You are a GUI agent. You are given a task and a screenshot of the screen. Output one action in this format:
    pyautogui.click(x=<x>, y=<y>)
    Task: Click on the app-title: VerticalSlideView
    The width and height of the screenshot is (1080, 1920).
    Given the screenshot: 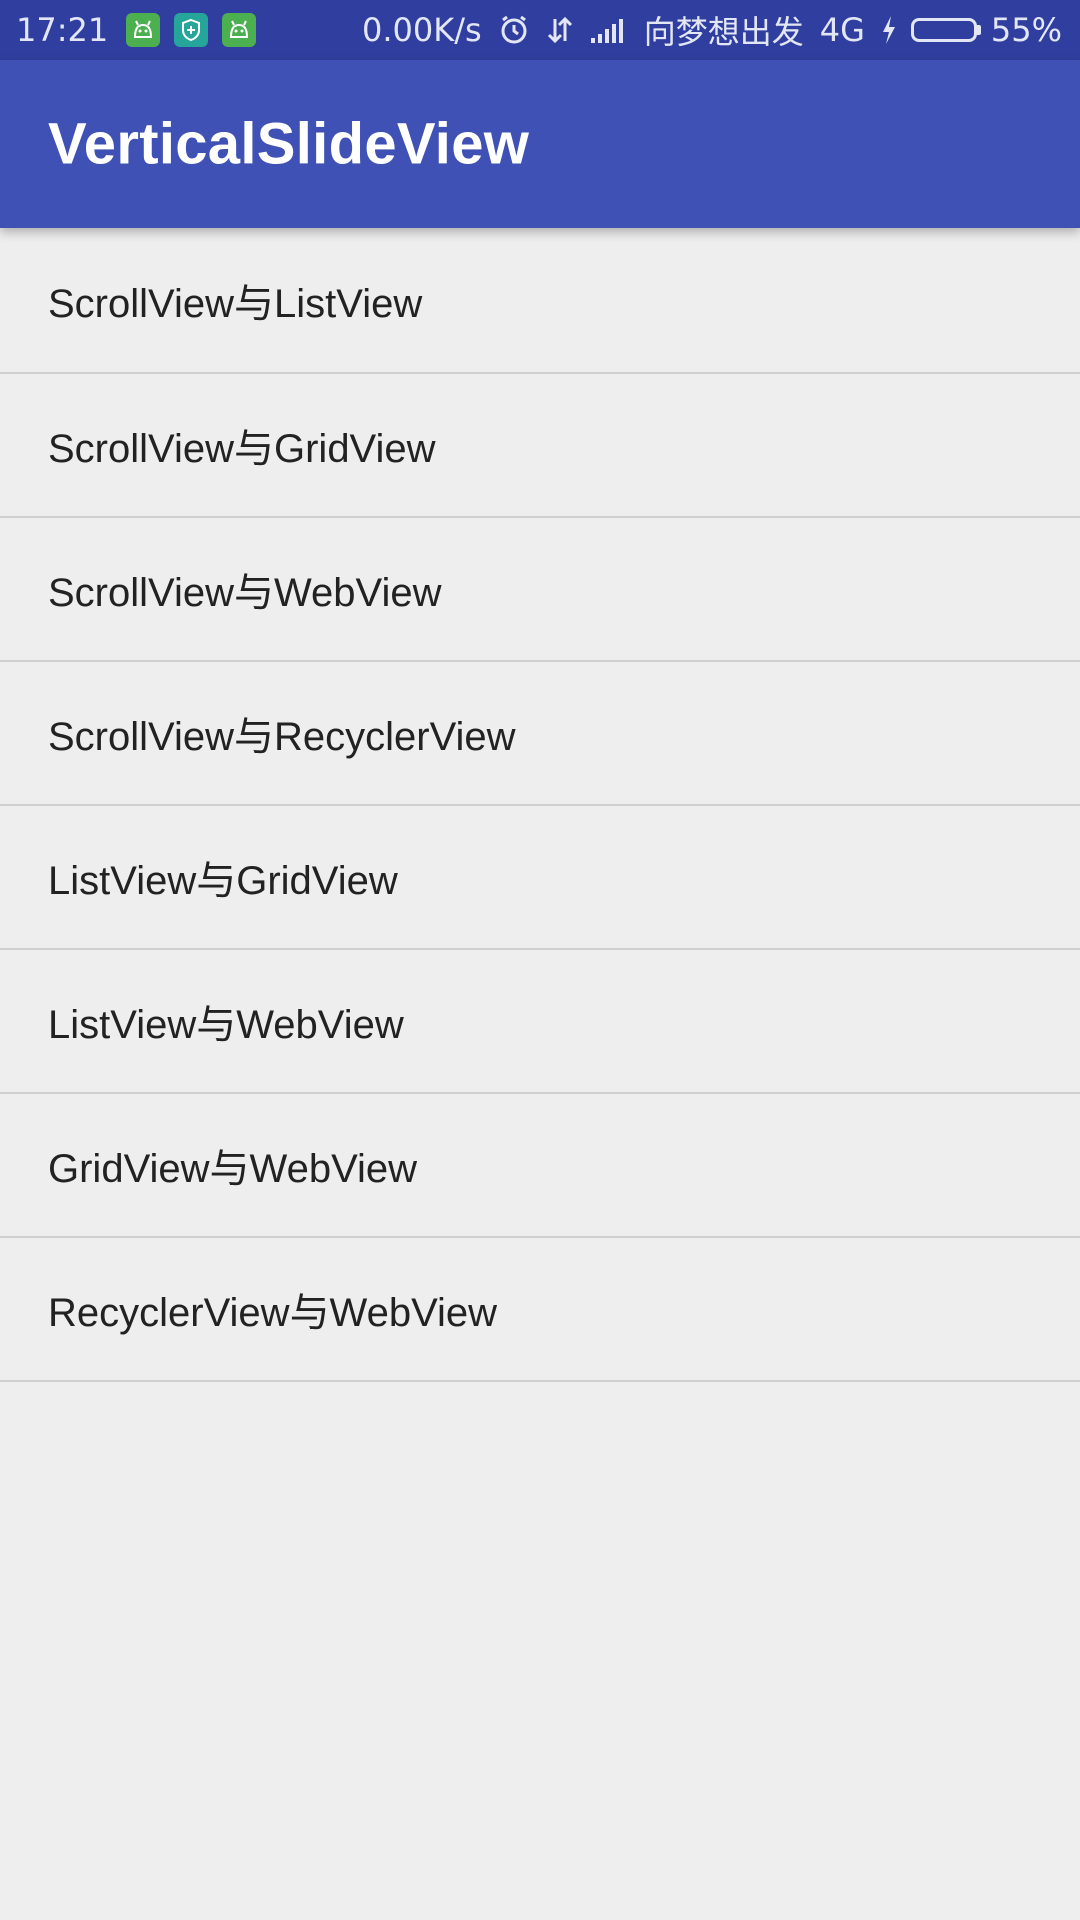 What is the action you would take?
    pyautogui.click(x=289, y=144)
    